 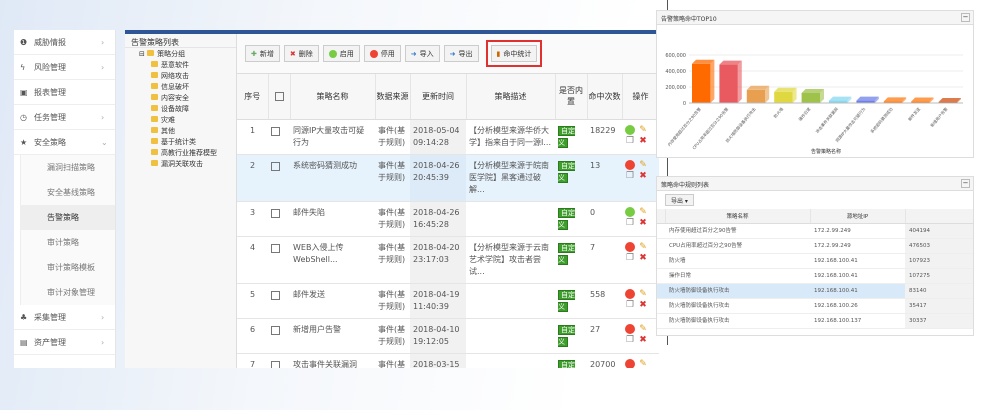 What do you see at coordinates (64, 92) in the screenshot?
I see `sidebar-item: ▣ 报表管理` at bounding box center [64, 92].